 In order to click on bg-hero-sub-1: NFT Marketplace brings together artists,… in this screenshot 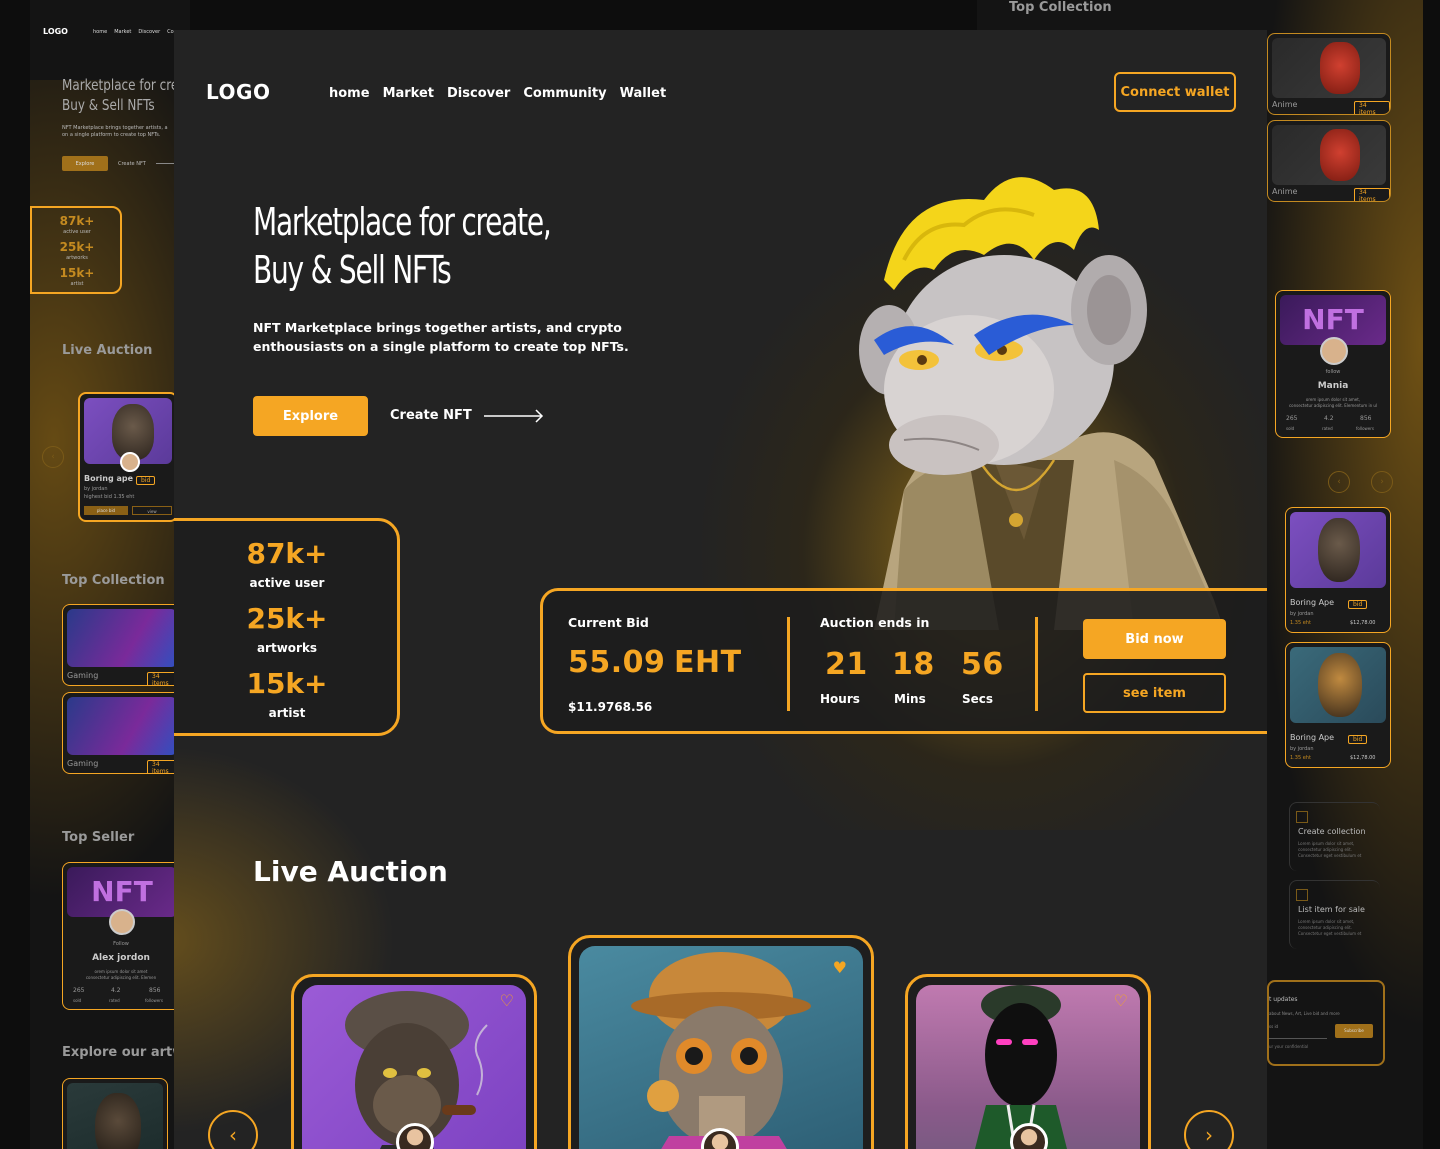, I will do `click(115, 128)`.